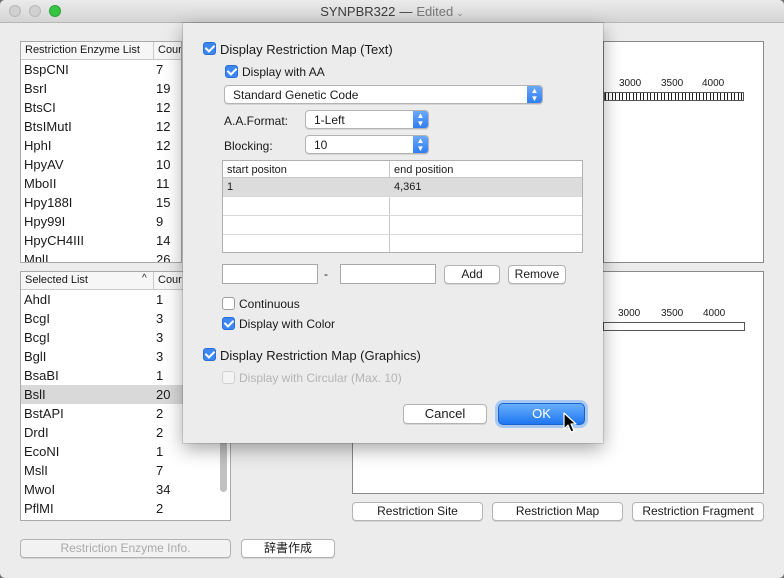 The image size is (784, 578). What do you see at coordinates (537, 274) in the screenshot?
I see `remove-button: Remove` at bounding box center [537, 274].